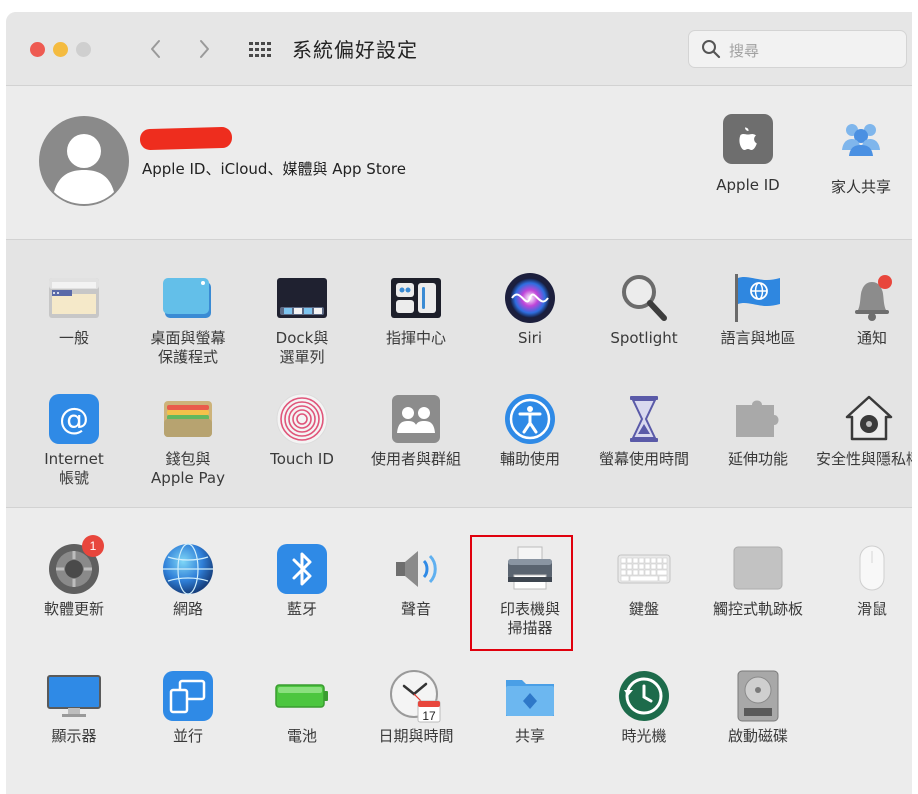 The image size is (918, 794). What do you see at coordinates (302, 347) in the screenshot?
I see `pane-label: Dock與 選單列` at bounding box center [302, 347].